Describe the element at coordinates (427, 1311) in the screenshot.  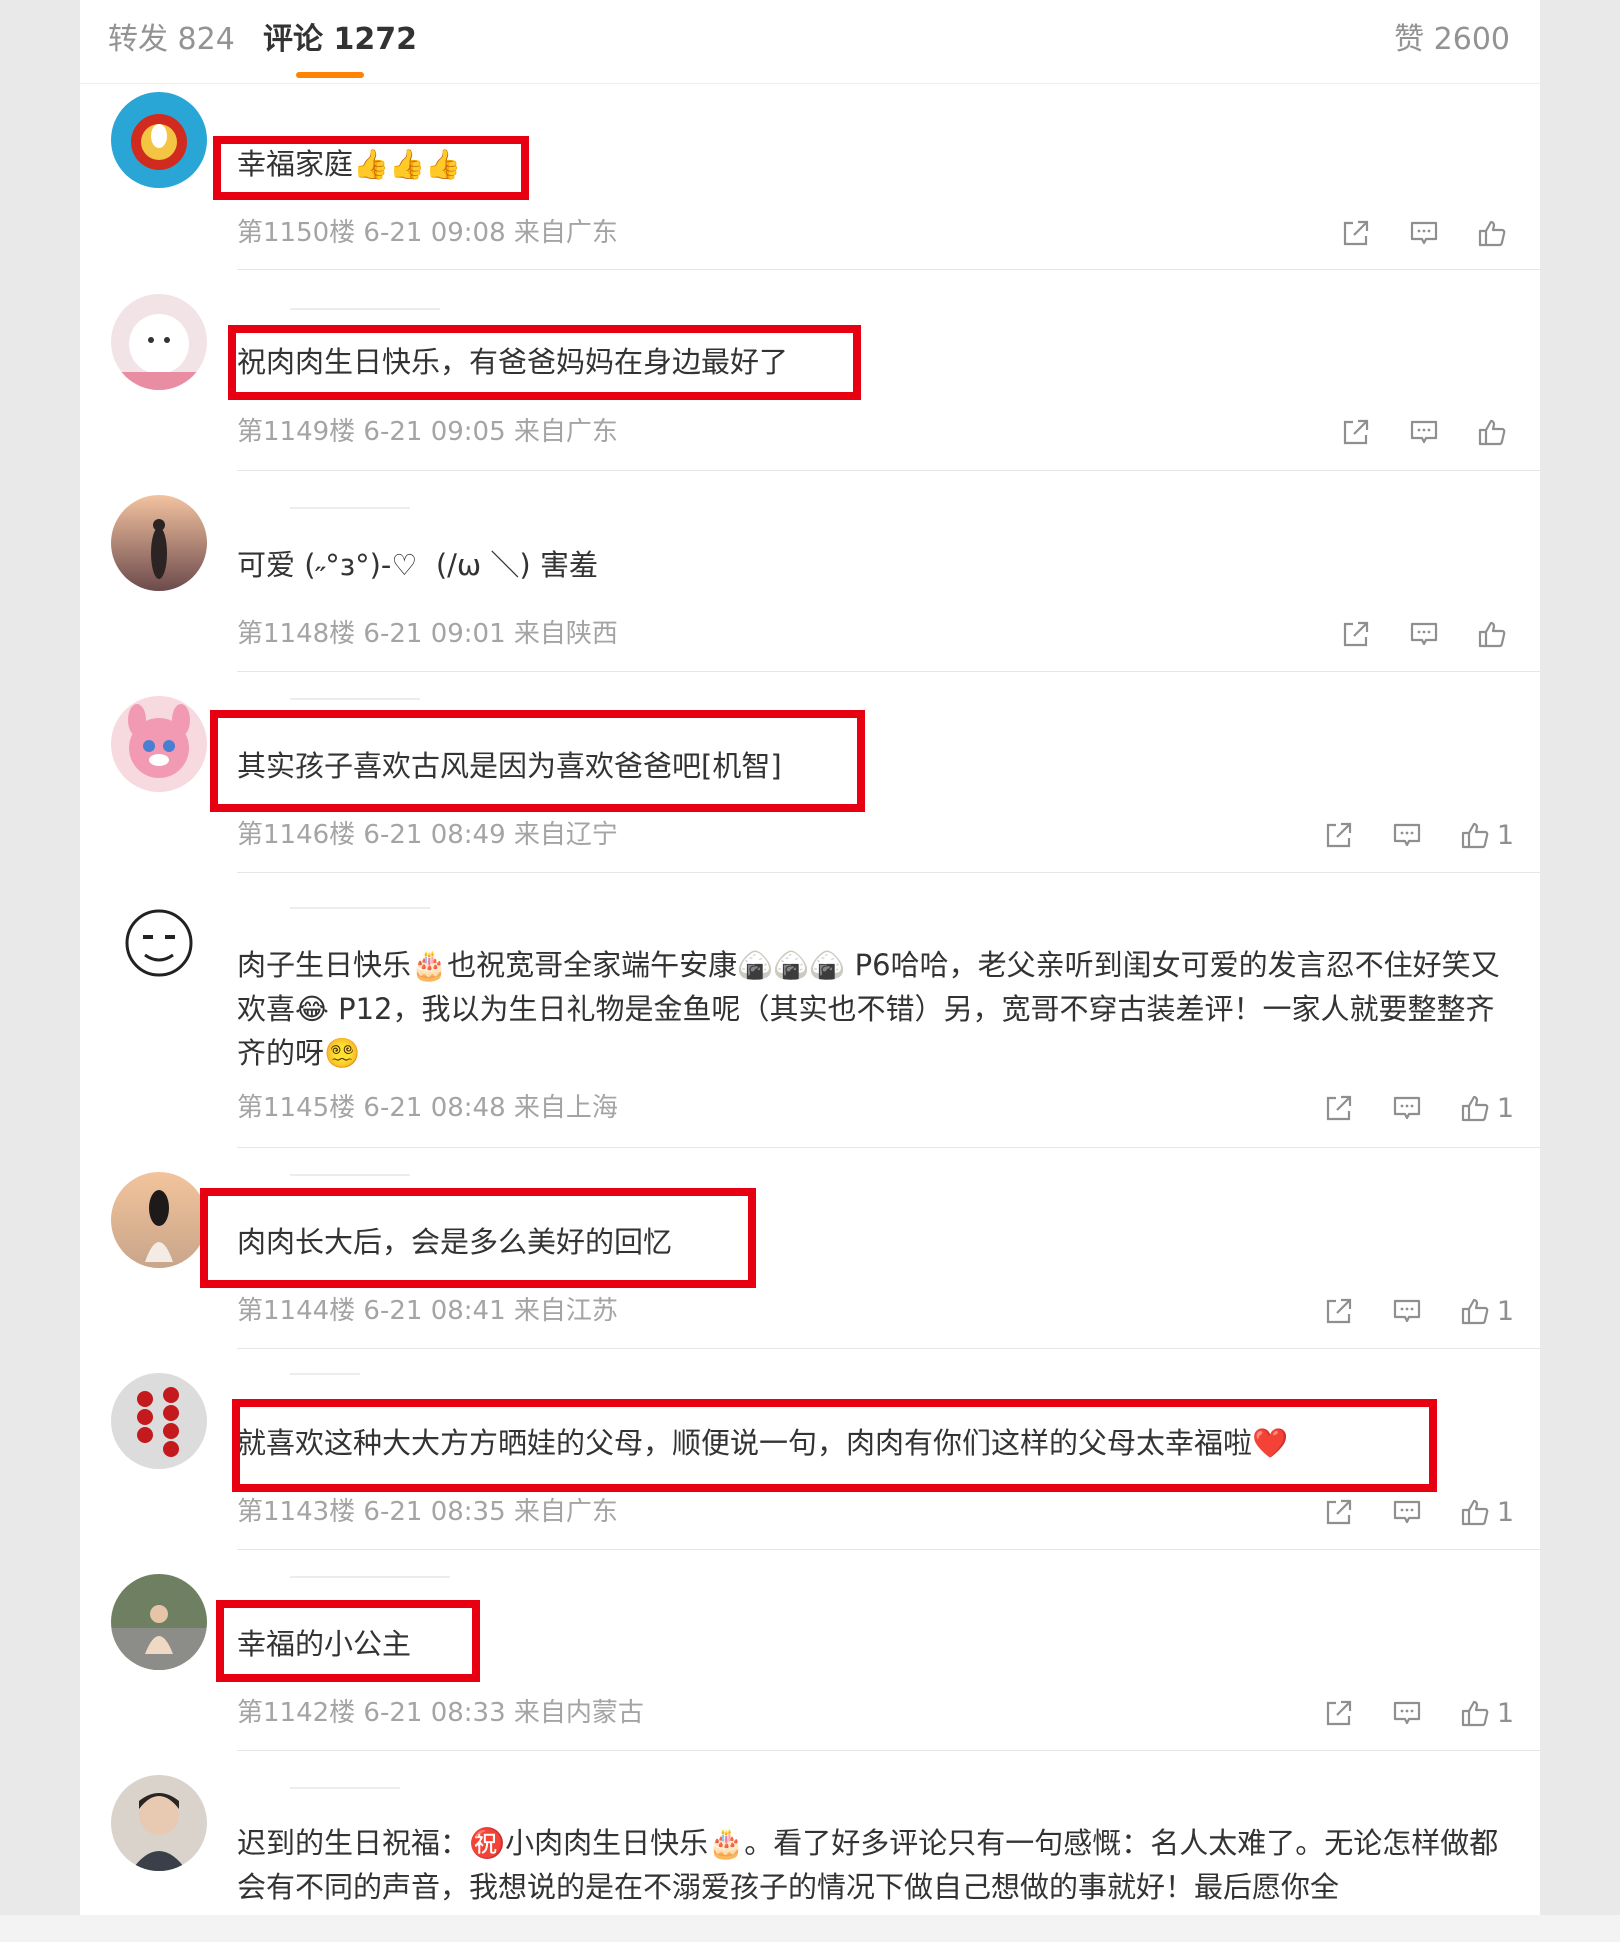
I see `comment-meta: 第1144楼 6-21 08:41 来自江苏` at that location.